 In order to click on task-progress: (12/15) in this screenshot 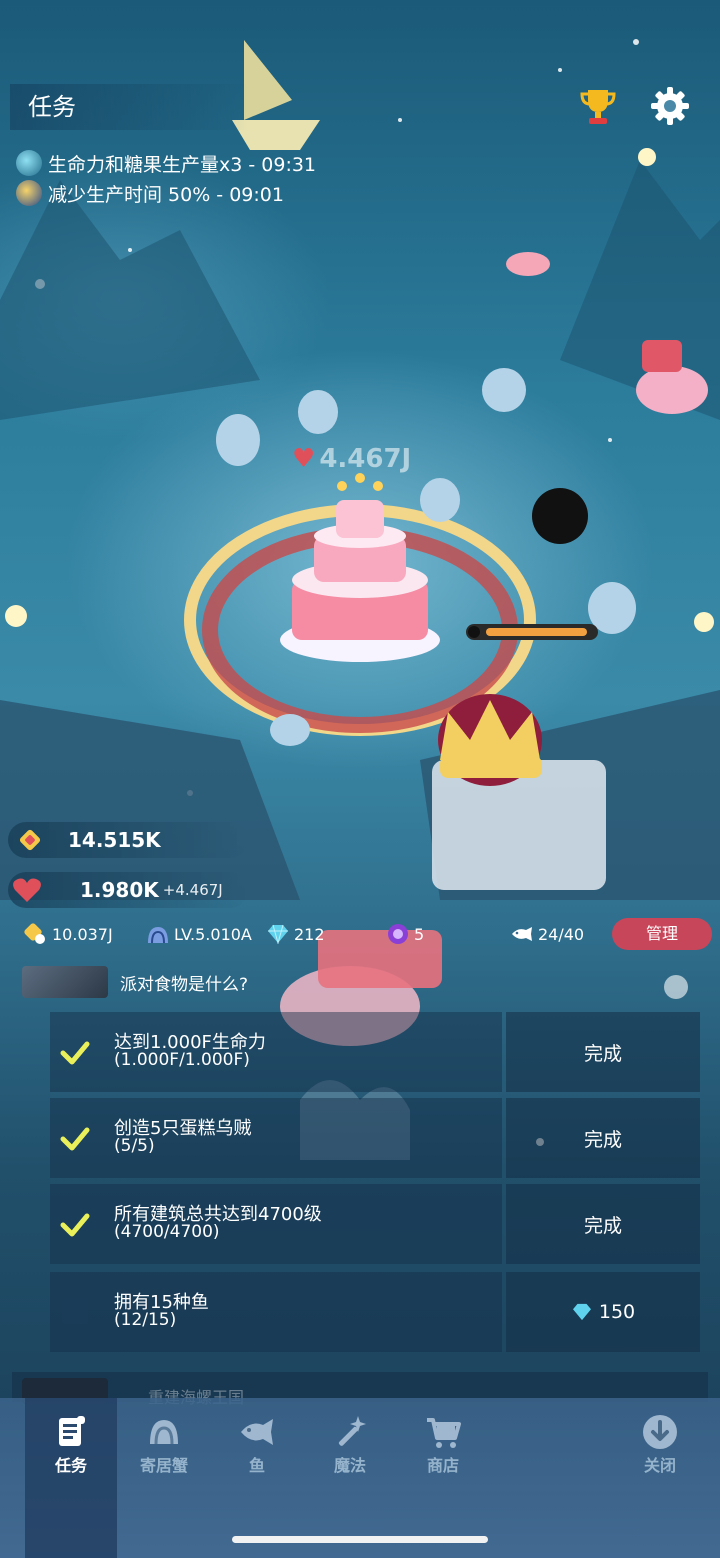, I will do `click(145, 1320)`.